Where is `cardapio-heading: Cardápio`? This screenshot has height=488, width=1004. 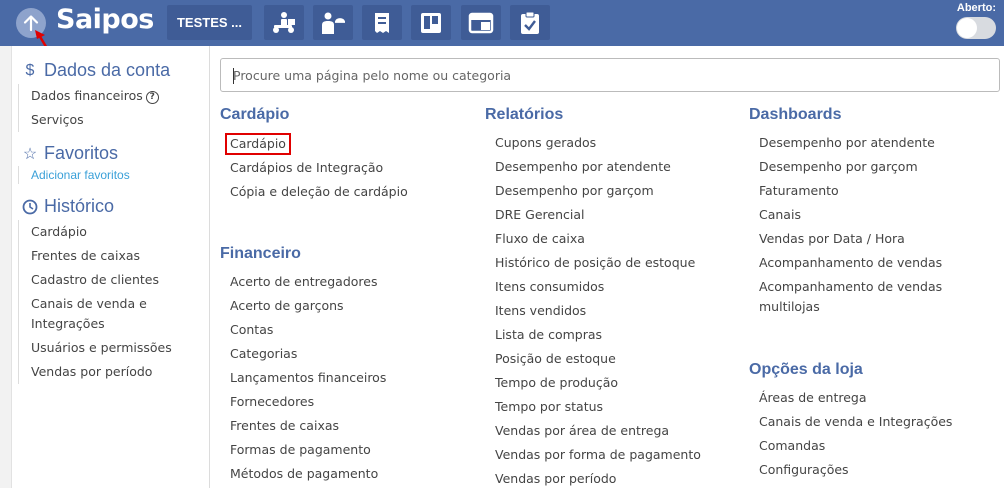
cardapio-heading: Cardápio is located at coordinates (255, 114).